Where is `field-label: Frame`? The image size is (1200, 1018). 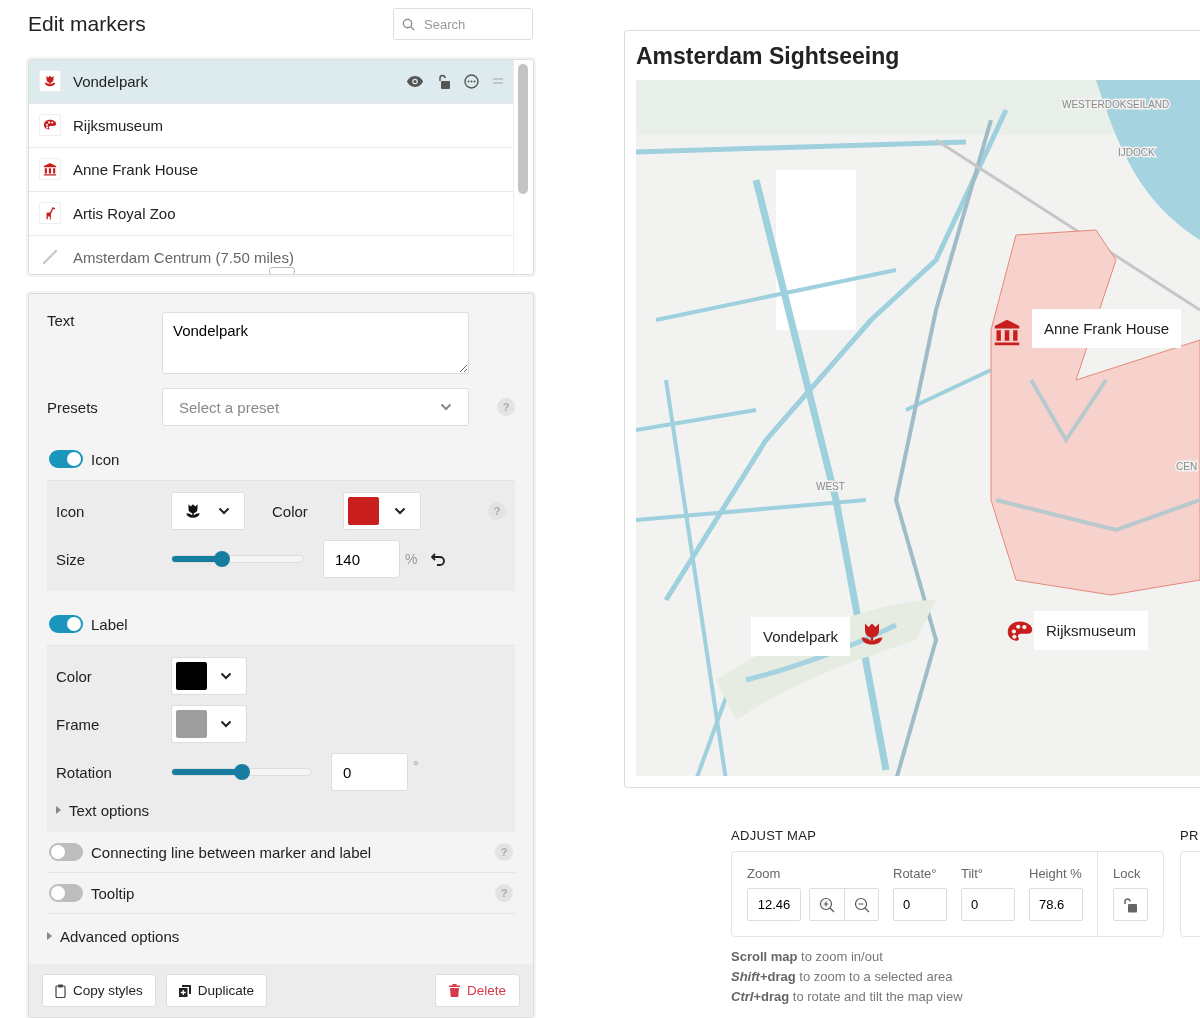
field-label: Frame is located at coordinates (78, 724).